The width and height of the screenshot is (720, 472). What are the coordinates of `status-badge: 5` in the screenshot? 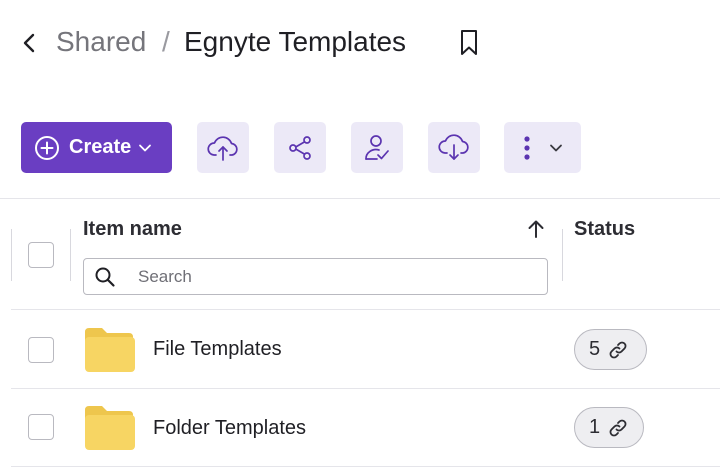 It's located at (610, 349).